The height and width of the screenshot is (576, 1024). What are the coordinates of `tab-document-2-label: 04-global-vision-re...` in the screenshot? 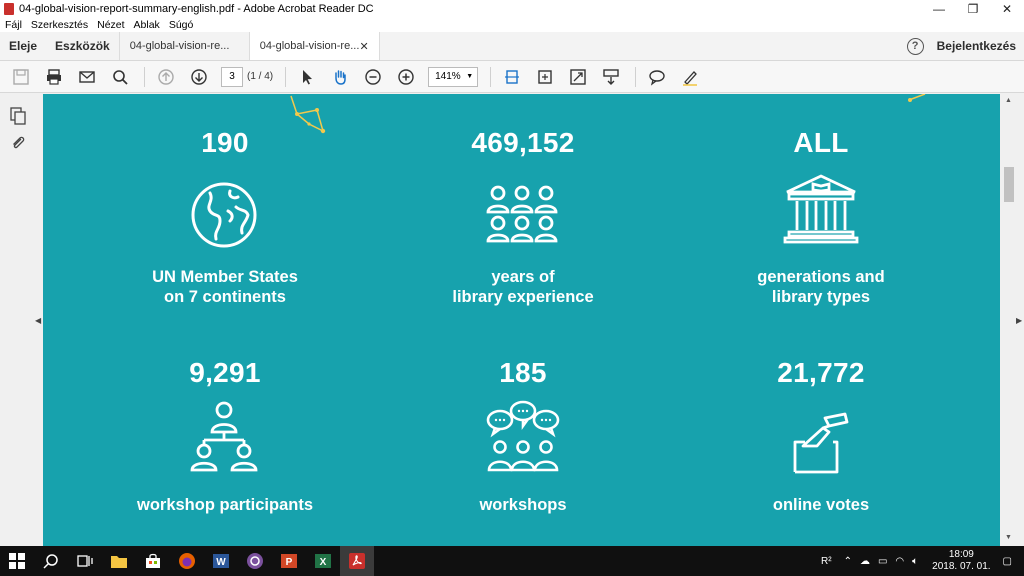 It's located at (309, 46).